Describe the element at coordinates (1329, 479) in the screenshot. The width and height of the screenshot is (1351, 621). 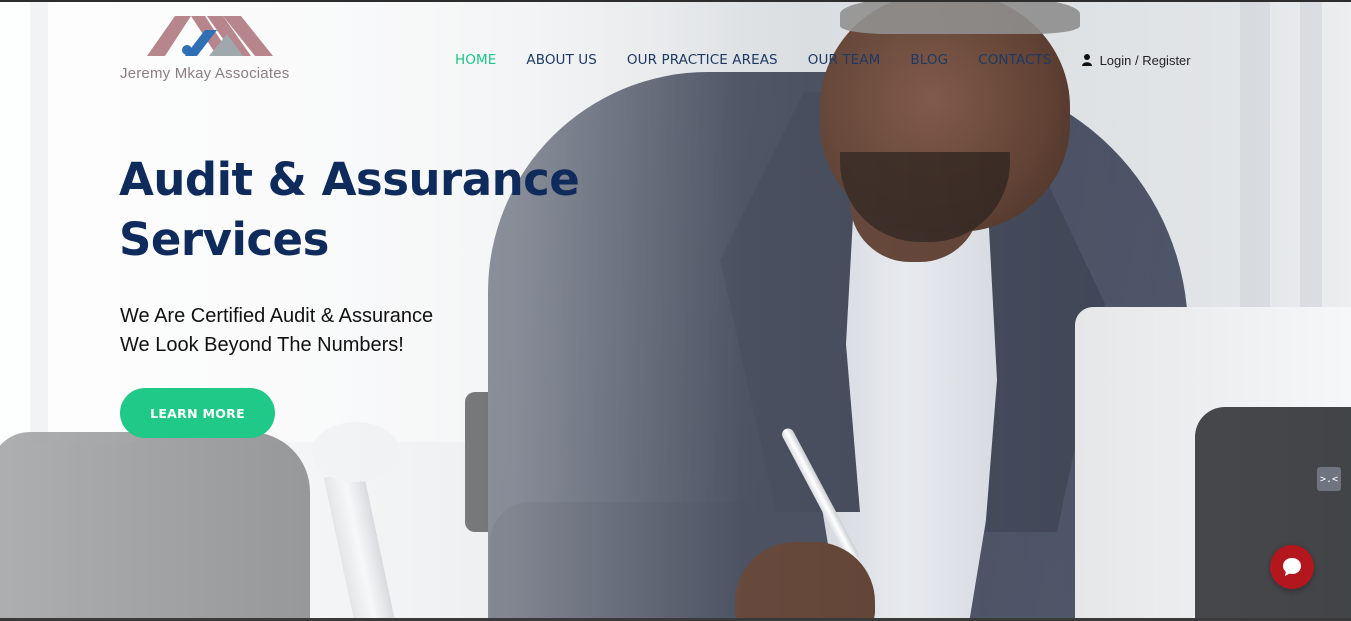
I see `side-widget-button: >.<` at that location.